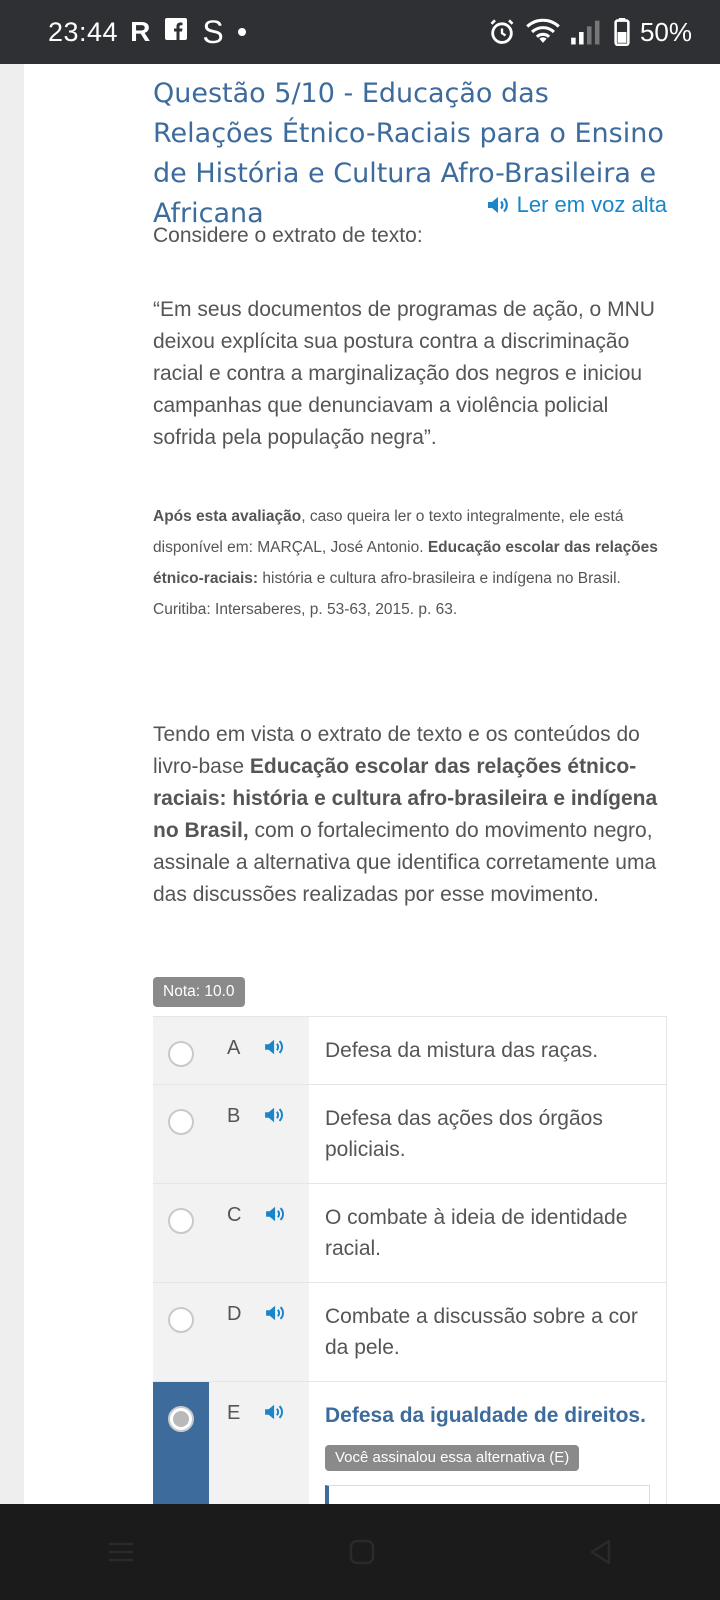 Image resolution: width=720 pixels, height=1600 pixels. I want to click on option-a-radio, so click(181, 1054).